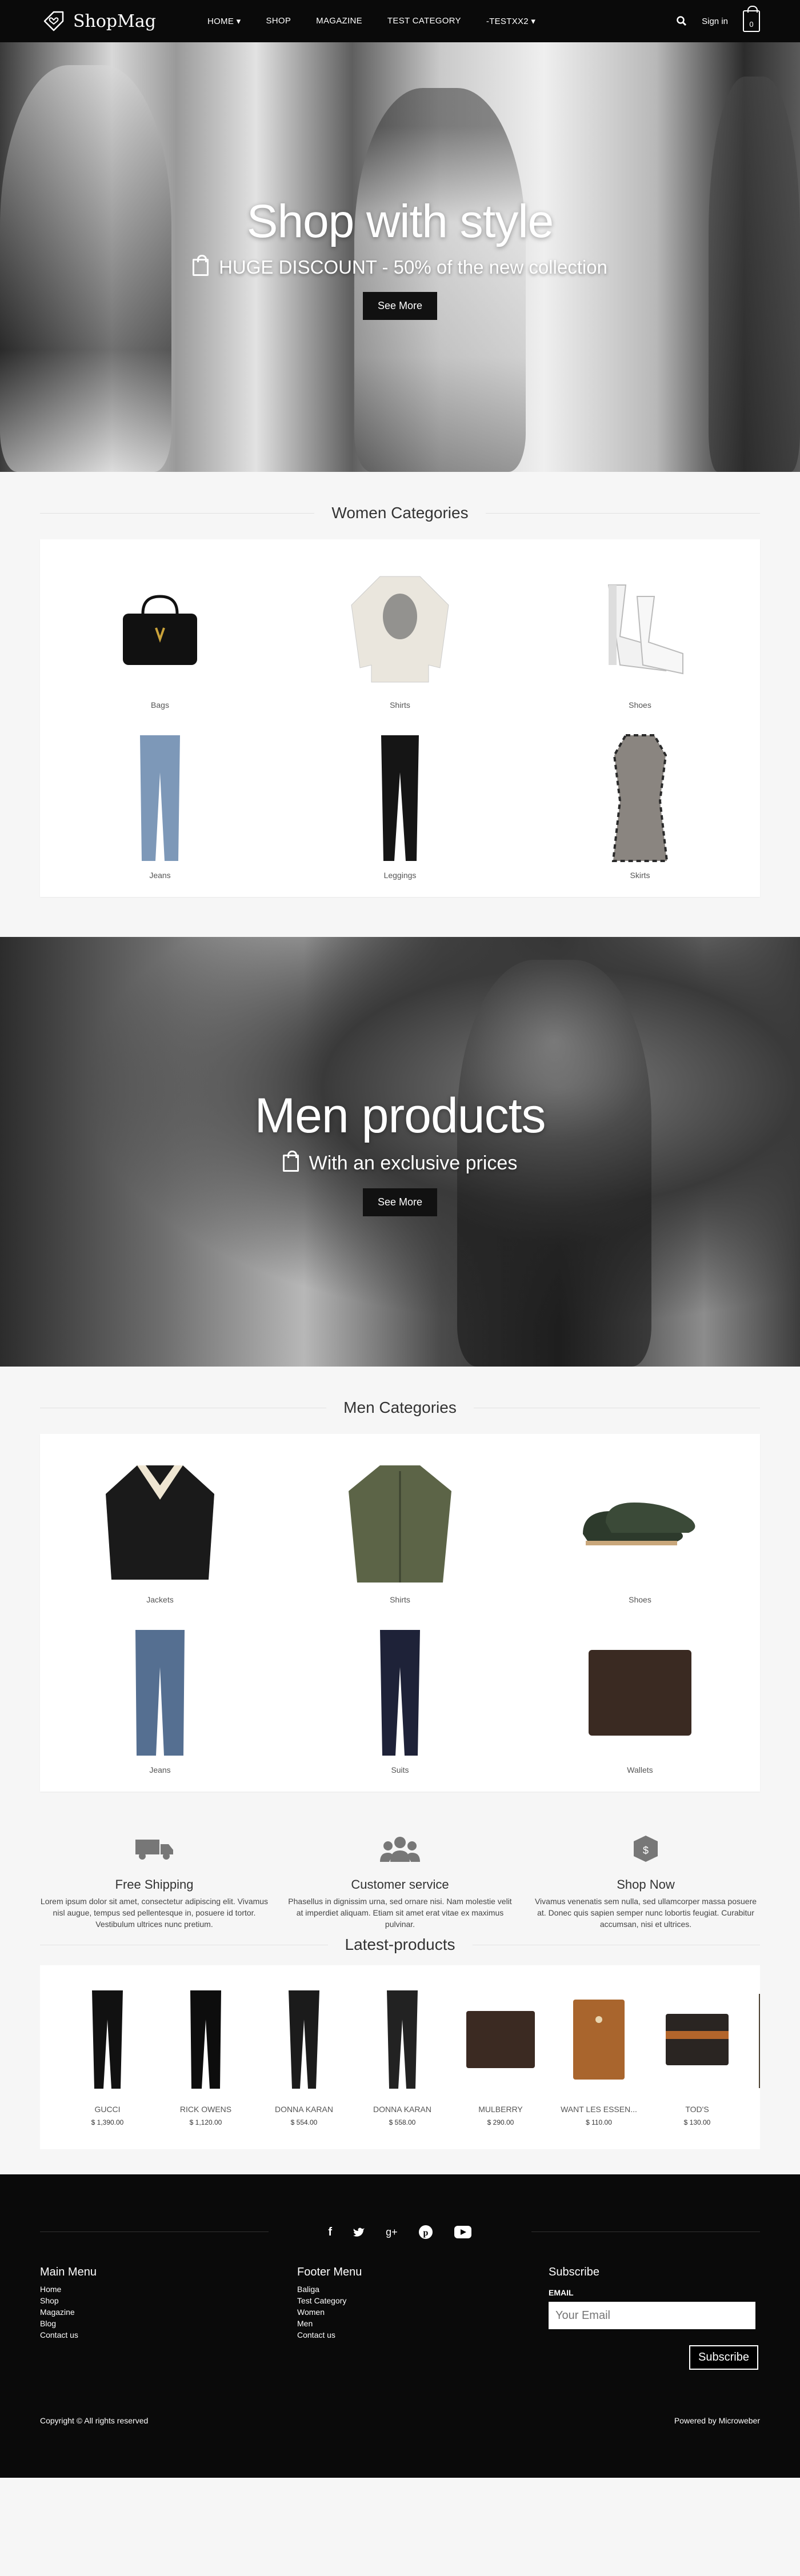 Image resolution: width=800 pixels, height=2576 pixels. What do you see at coordinates (359, 2232) in the screenshot?
I see `twitter-icon` at bounding box center [359, 2232].